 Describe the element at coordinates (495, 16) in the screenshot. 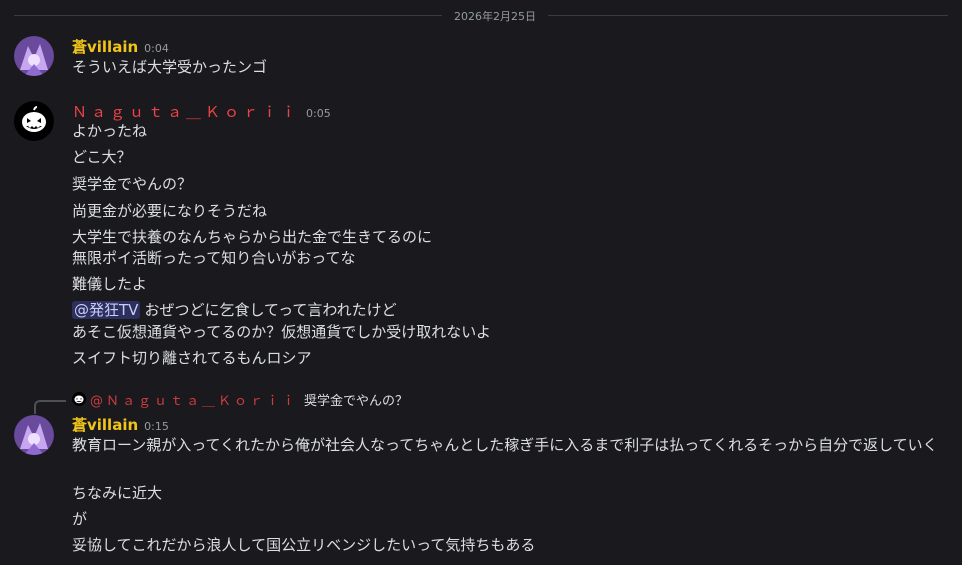

I see `date-label: 2026年2月25日` at that location.